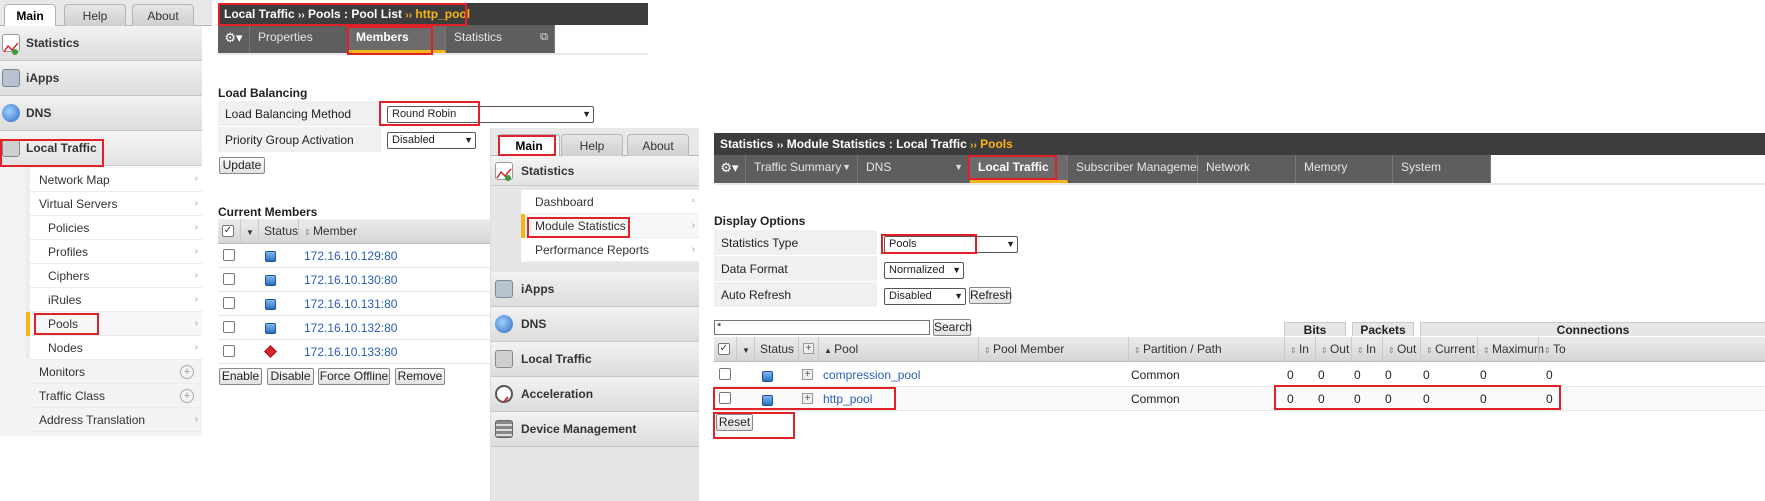 The width and height of the screenshot is (1765, 501). I want to click on search-input: *, so click(822, 327).